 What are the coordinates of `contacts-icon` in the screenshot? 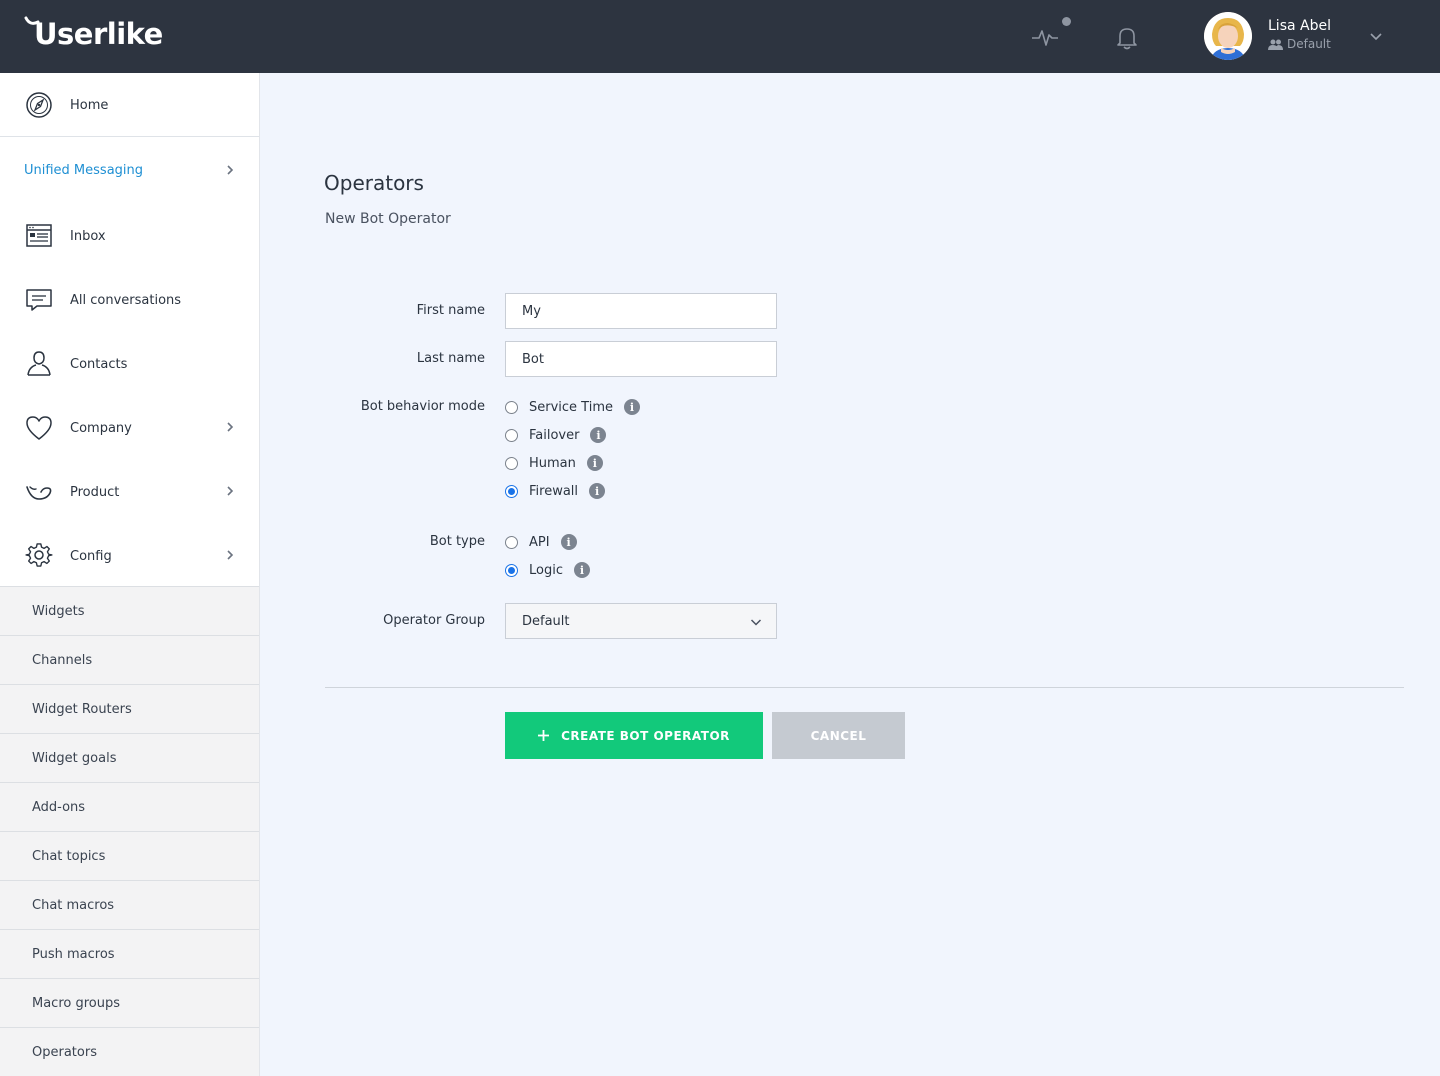 It's located at (39, 363).